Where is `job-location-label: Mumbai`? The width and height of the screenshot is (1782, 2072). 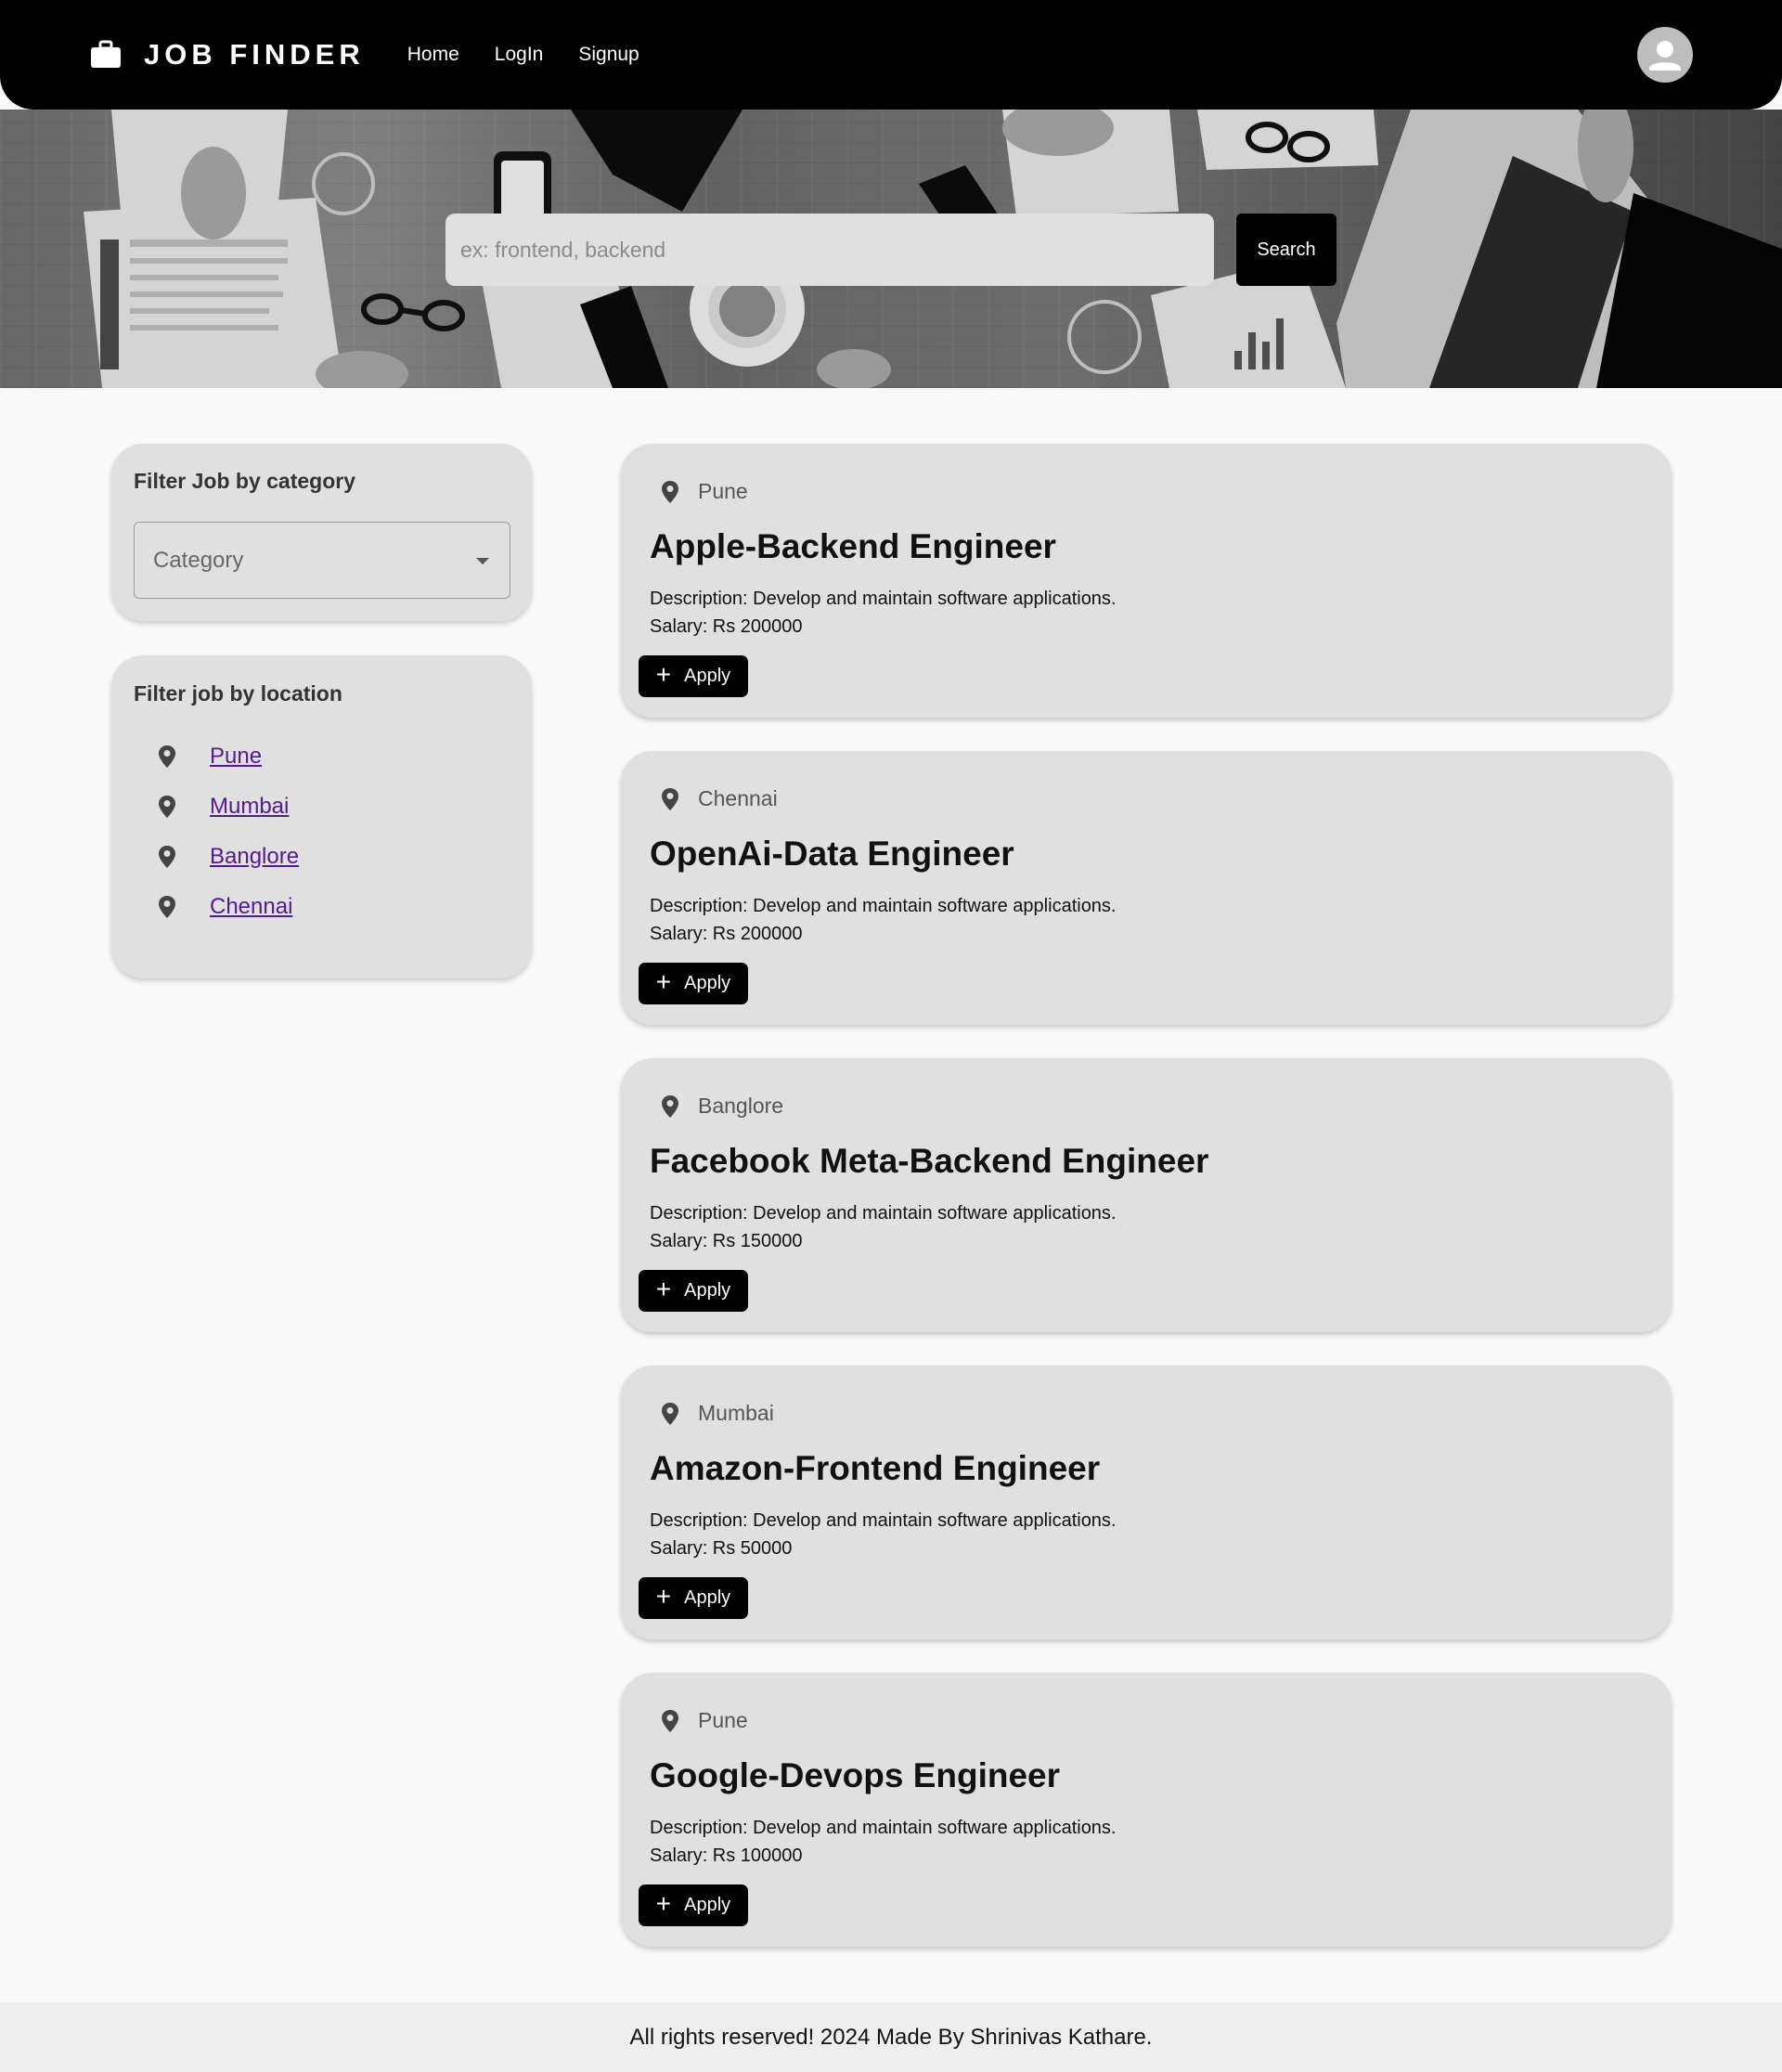
job-location-label: Mumbai is located at coordinates (736, 1413).